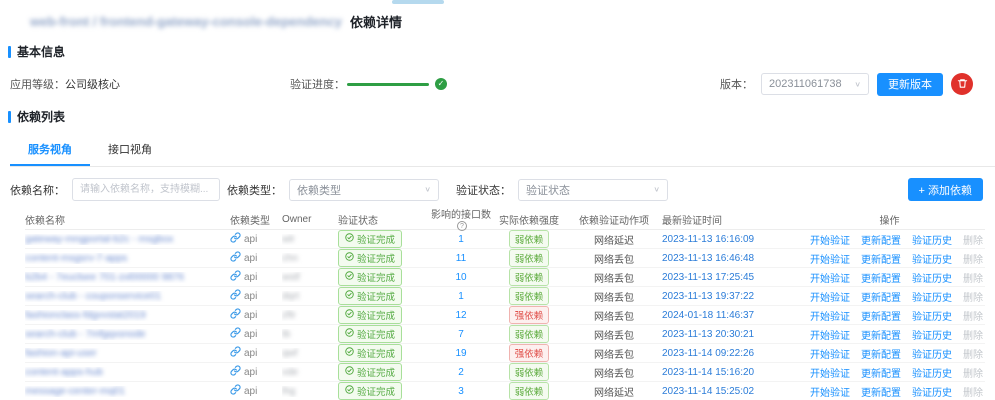  I want to click on tab-service-view: 服务视角, so click(50, 150).